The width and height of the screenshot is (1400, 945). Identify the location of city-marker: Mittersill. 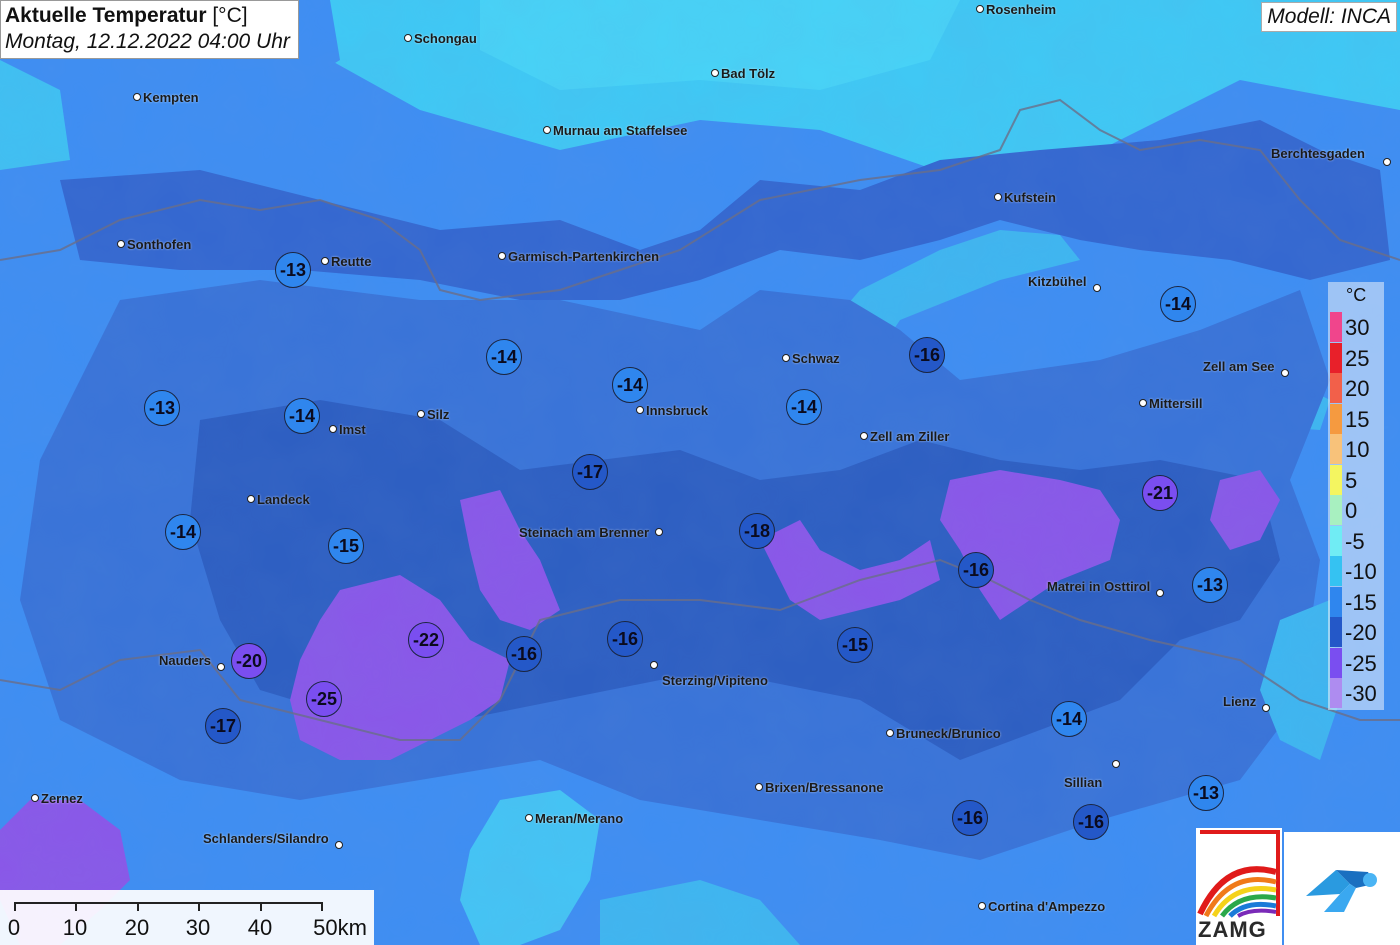
(1169, 403).